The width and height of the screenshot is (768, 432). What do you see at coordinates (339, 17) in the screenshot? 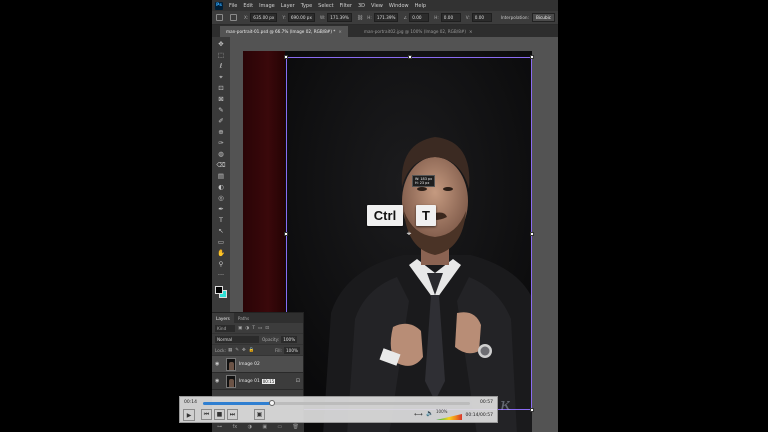
I see `width-value: 171.39%` at bounding box center [339, 17].